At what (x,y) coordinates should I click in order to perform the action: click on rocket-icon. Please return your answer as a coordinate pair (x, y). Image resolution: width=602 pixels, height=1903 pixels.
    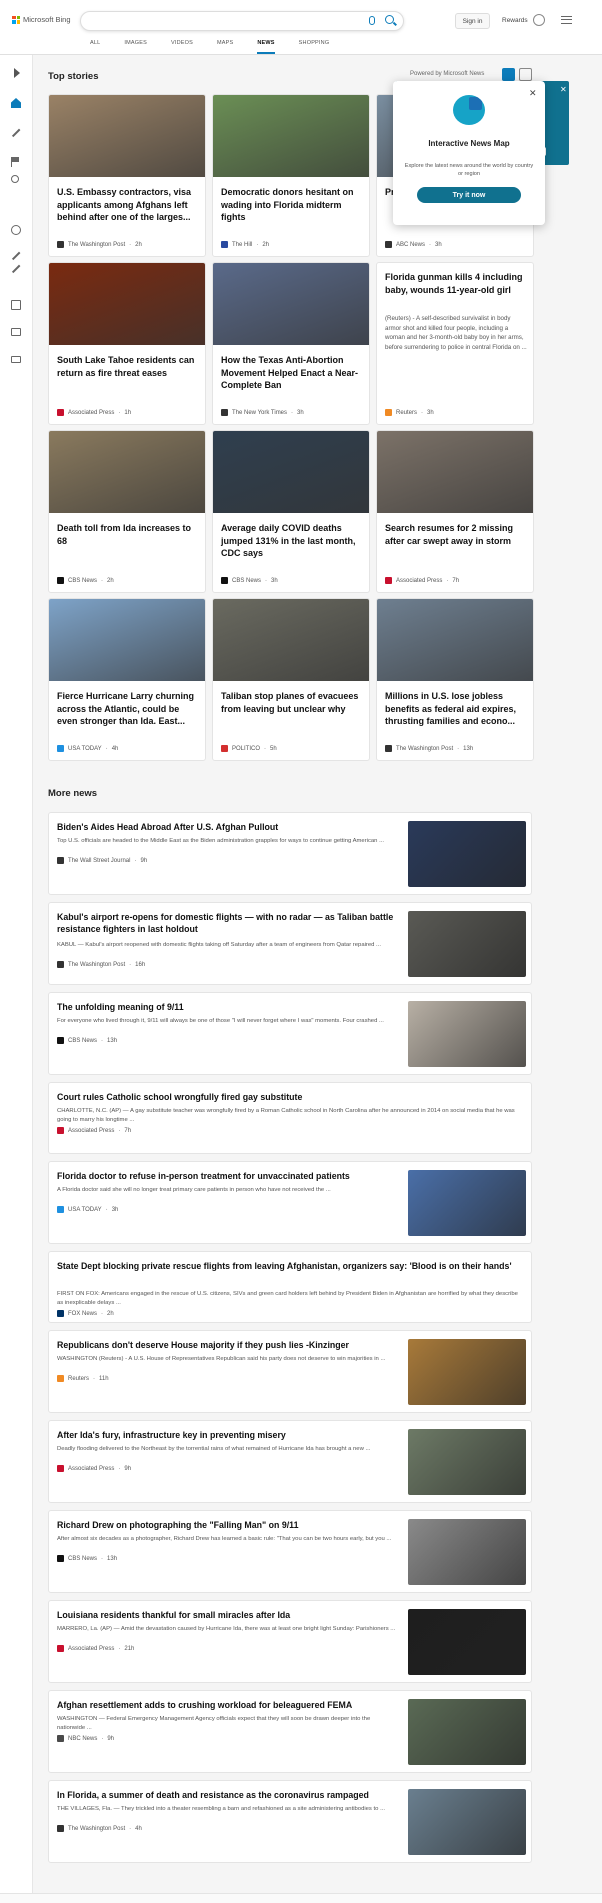
    Looking at the image, I should click on (16, 268).